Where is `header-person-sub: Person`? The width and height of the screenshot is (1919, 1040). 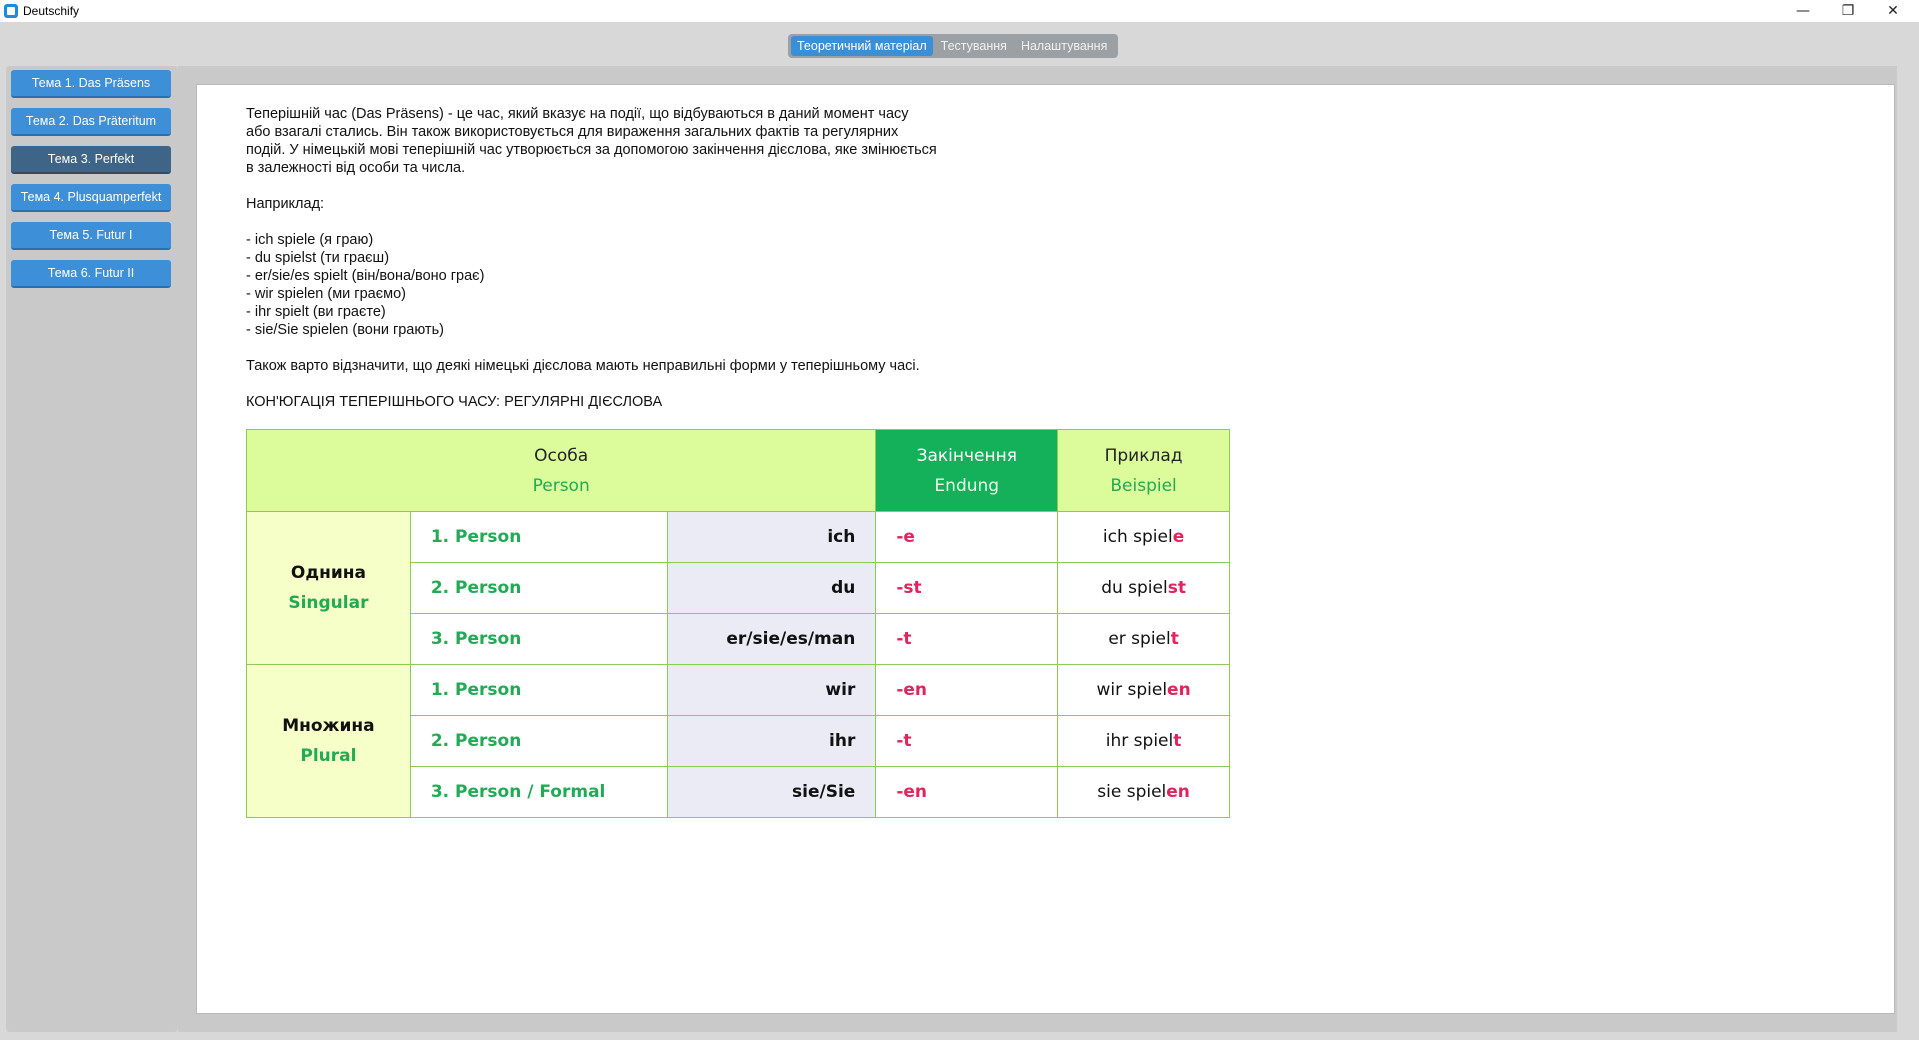 header-person-sub: Person is located at coordinates (561, 485).